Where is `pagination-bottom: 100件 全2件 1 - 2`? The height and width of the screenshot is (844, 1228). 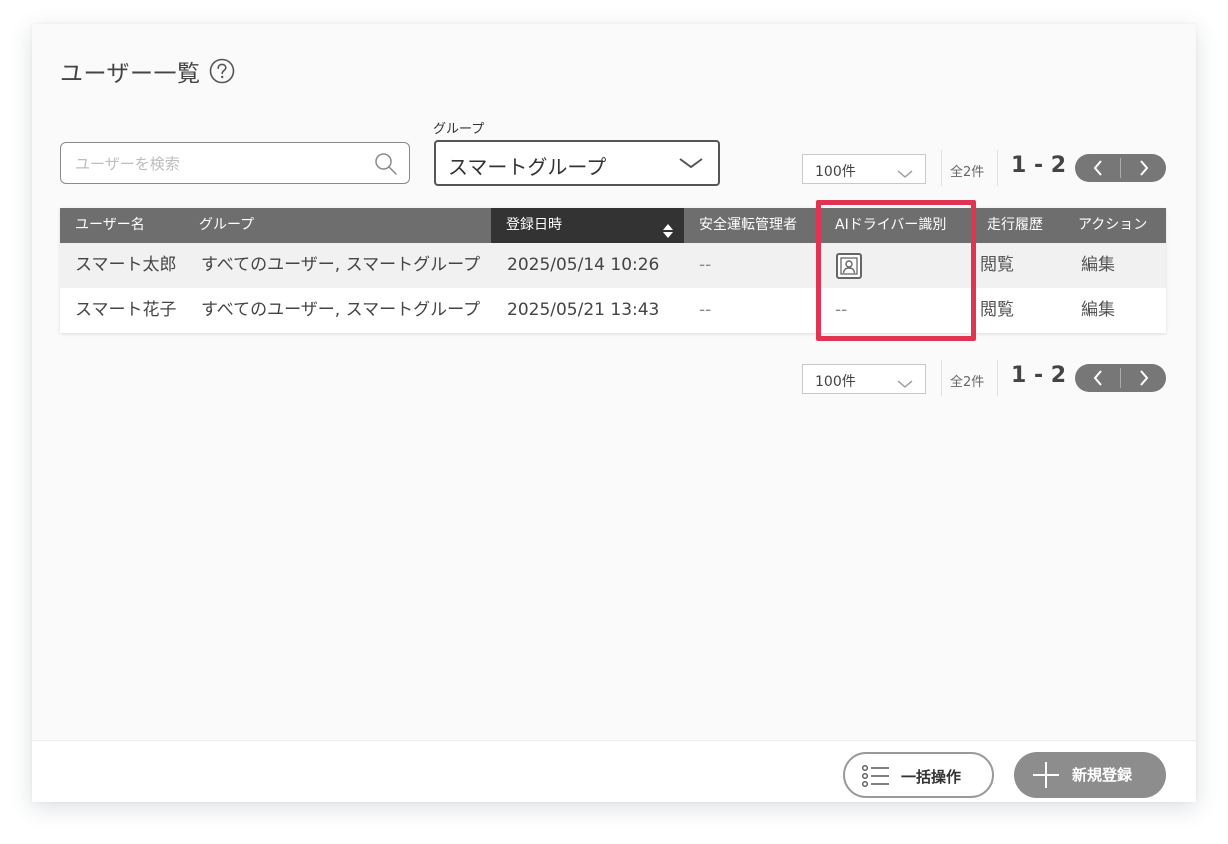
pagination-bottom: 100件 全2件 1 - 2 is located at coordinates (984, 378).